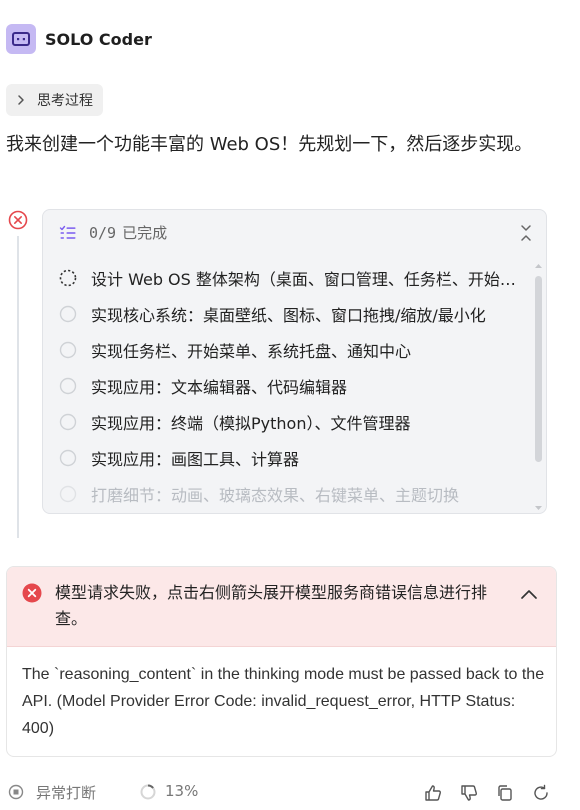  I want to click on in-progress-icon, so click(68, 278).